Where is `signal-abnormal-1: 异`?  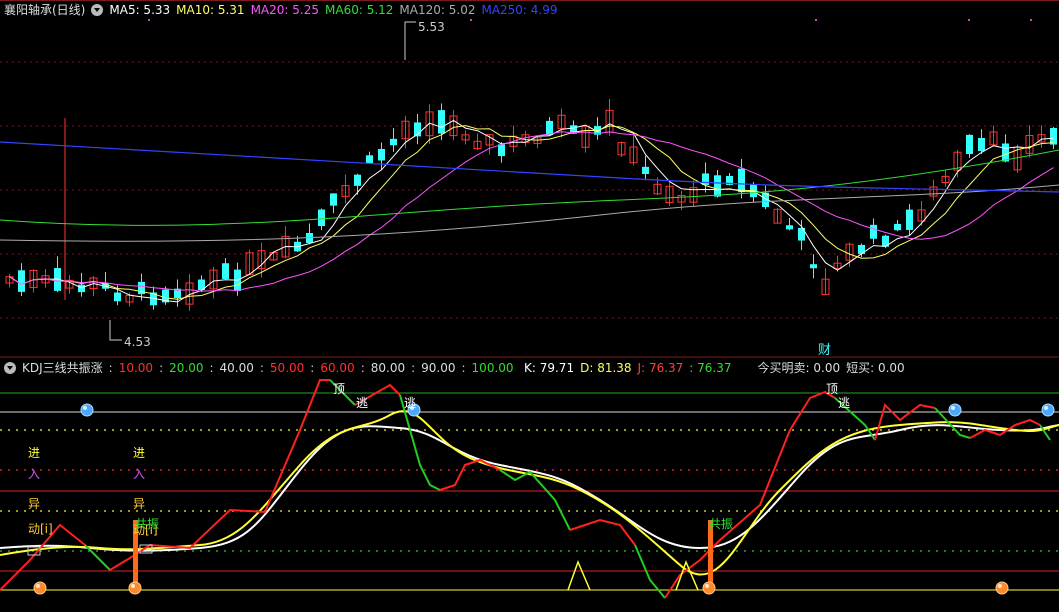 signal-abnormal-1: 异 is located at coordinates (34, 504).